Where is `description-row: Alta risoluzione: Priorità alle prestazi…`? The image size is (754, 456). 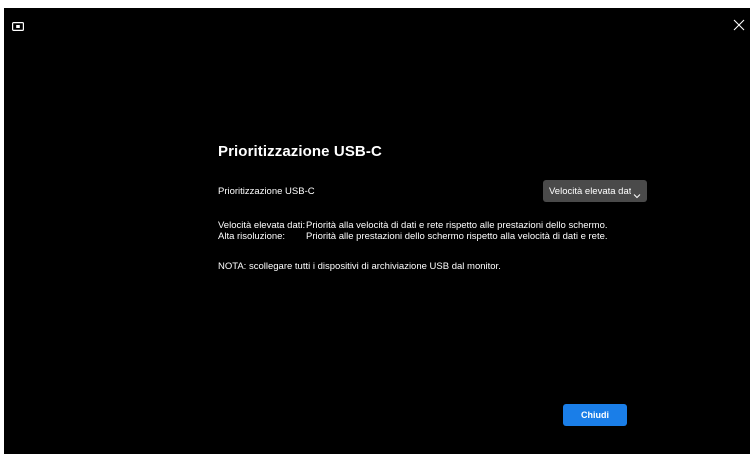
description-row: Alta risoluzione: Priorità alle prestazi… is located at coordinates (413, 236).